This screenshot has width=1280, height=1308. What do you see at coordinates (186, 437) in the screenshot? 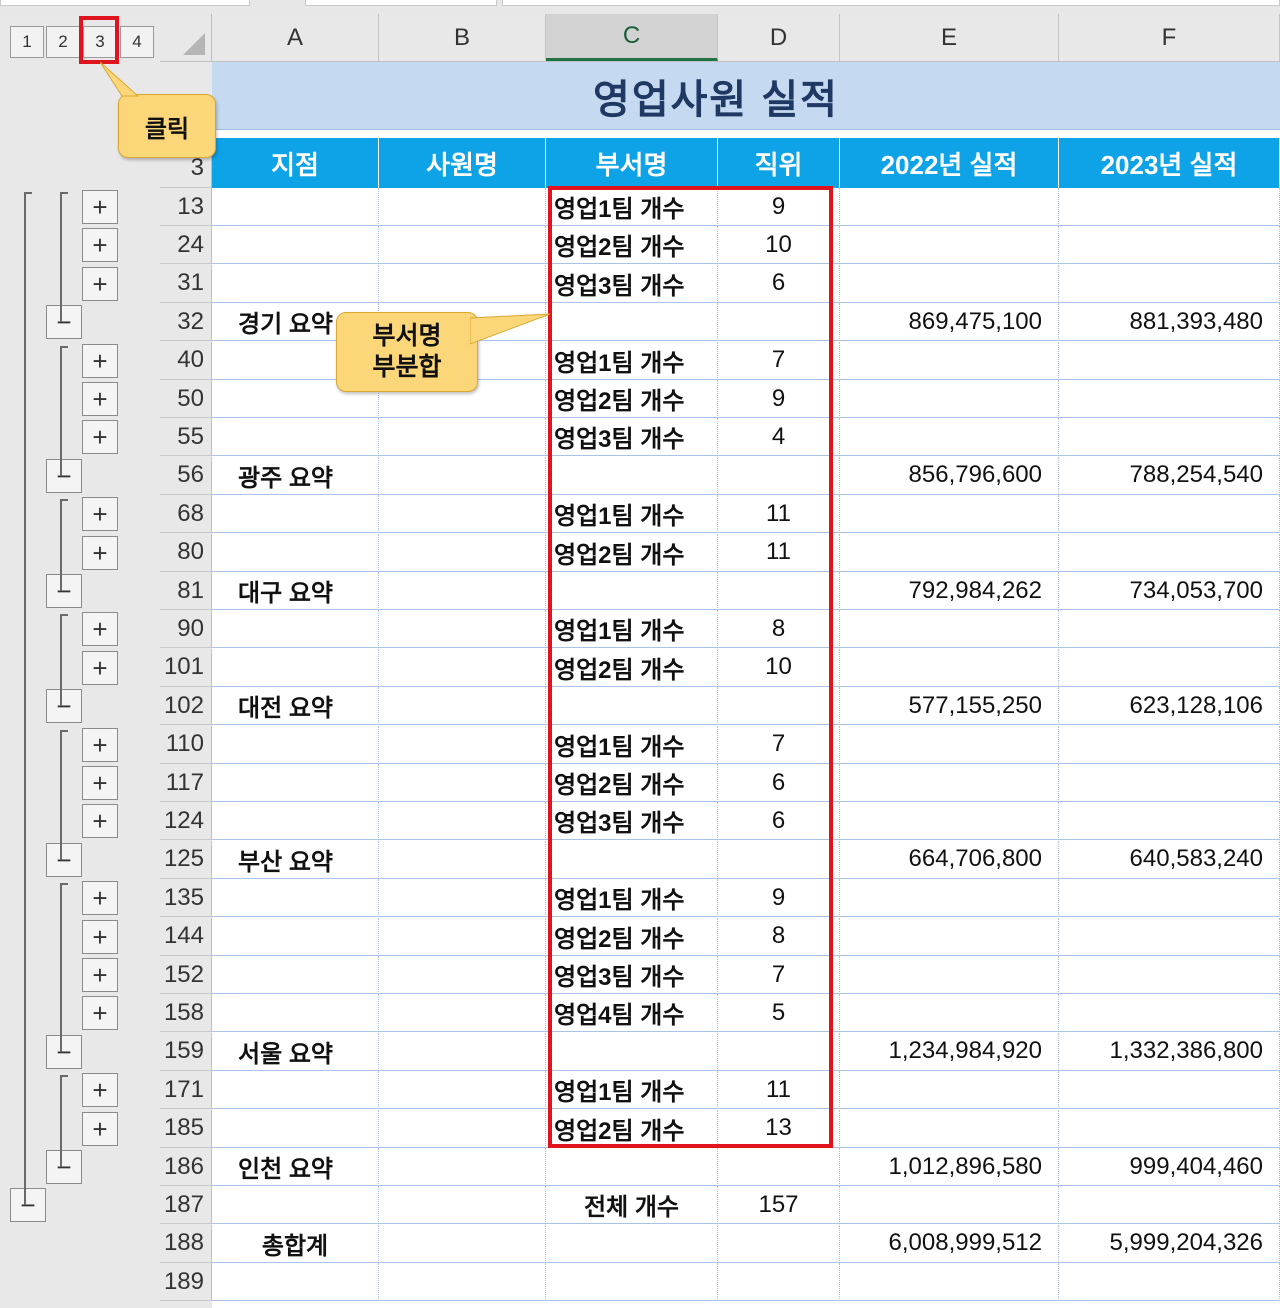
I see `row-number: 55` at bounding box center [186, 437].